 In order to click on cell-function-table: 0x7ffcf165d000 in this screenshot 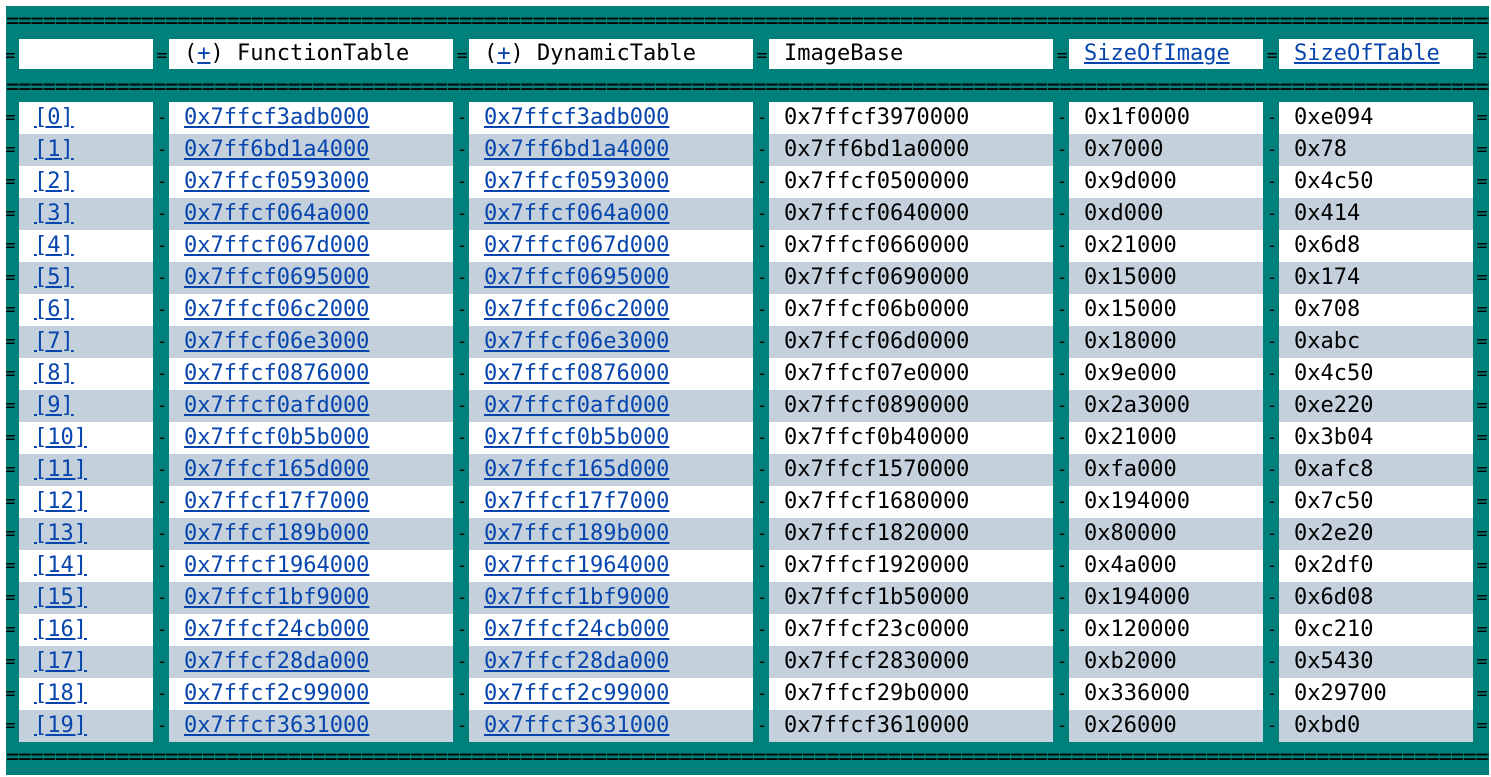, I will do `click(311, 470)`.